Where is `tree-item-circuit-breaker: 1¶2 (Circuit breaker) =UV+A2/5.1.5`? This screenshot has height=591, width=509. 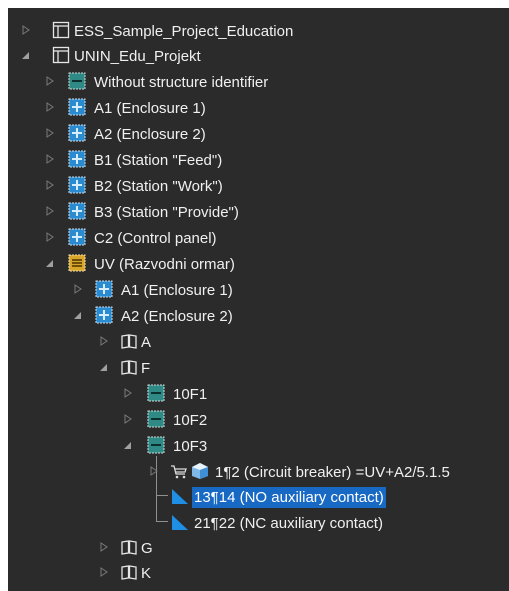
tree-item-circuit-breaker: 1¶2 (Circuit breaker) =UV+A2/5.1.5 is located at coordinates (258, 471).